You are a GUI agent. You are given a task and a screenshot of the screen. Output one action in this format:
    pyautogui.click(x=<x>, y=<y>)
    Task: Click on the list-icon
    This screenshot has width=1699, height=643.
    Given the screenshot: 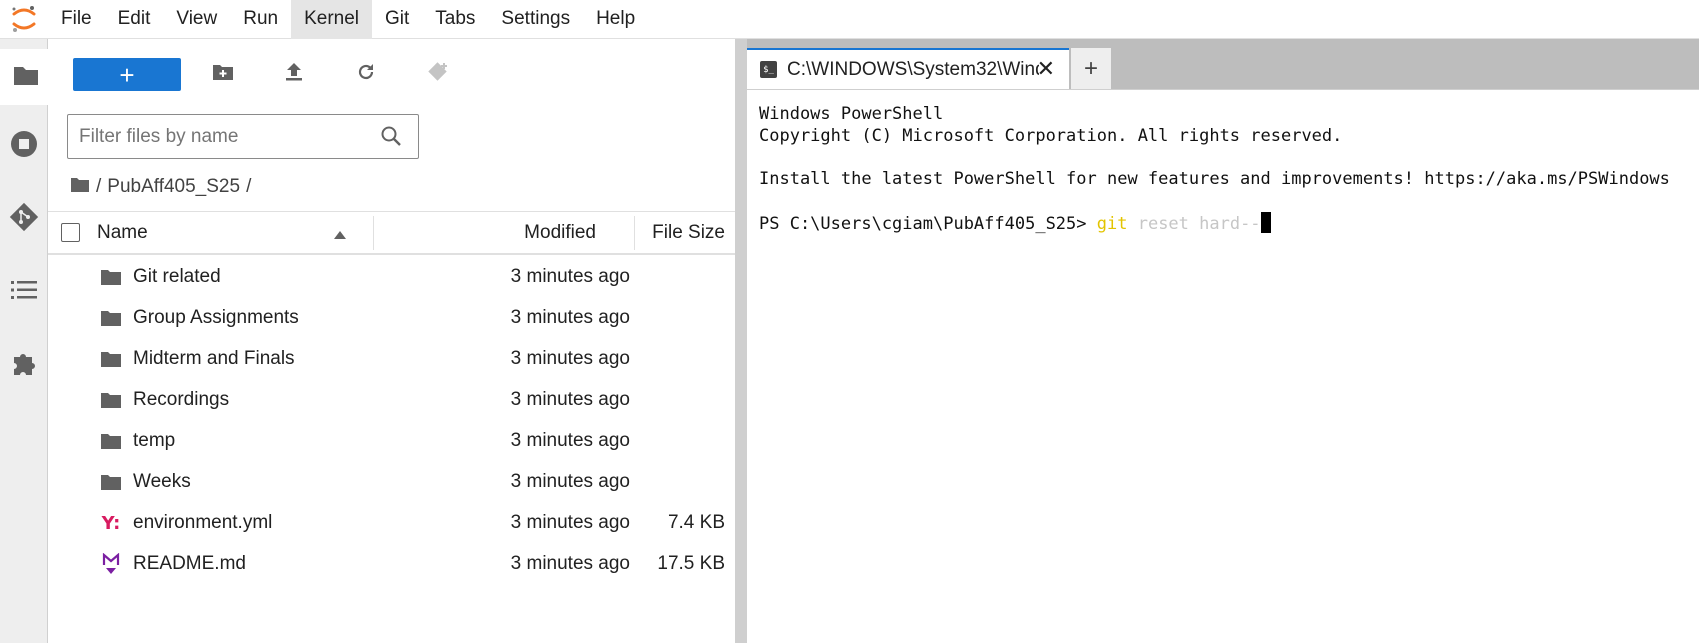 What is the action you would take?
    pyautogui.click(x=24, y=292)
    